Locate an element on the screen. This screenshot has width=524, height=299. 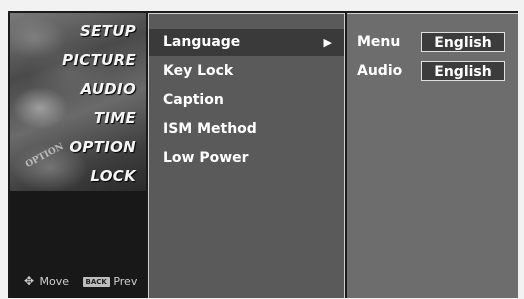
audio-language-value: English is located at coordinates (463, 71).